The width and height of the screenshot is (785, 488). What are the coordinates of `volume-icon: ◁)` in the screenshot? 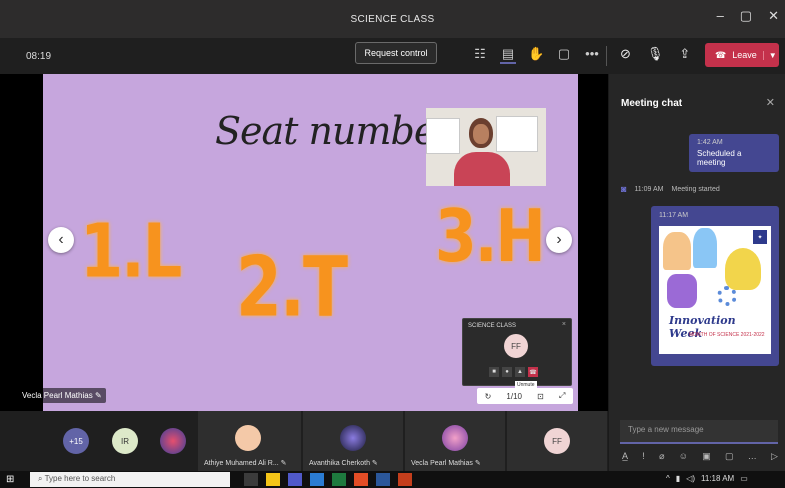 It's located at (690, 478).